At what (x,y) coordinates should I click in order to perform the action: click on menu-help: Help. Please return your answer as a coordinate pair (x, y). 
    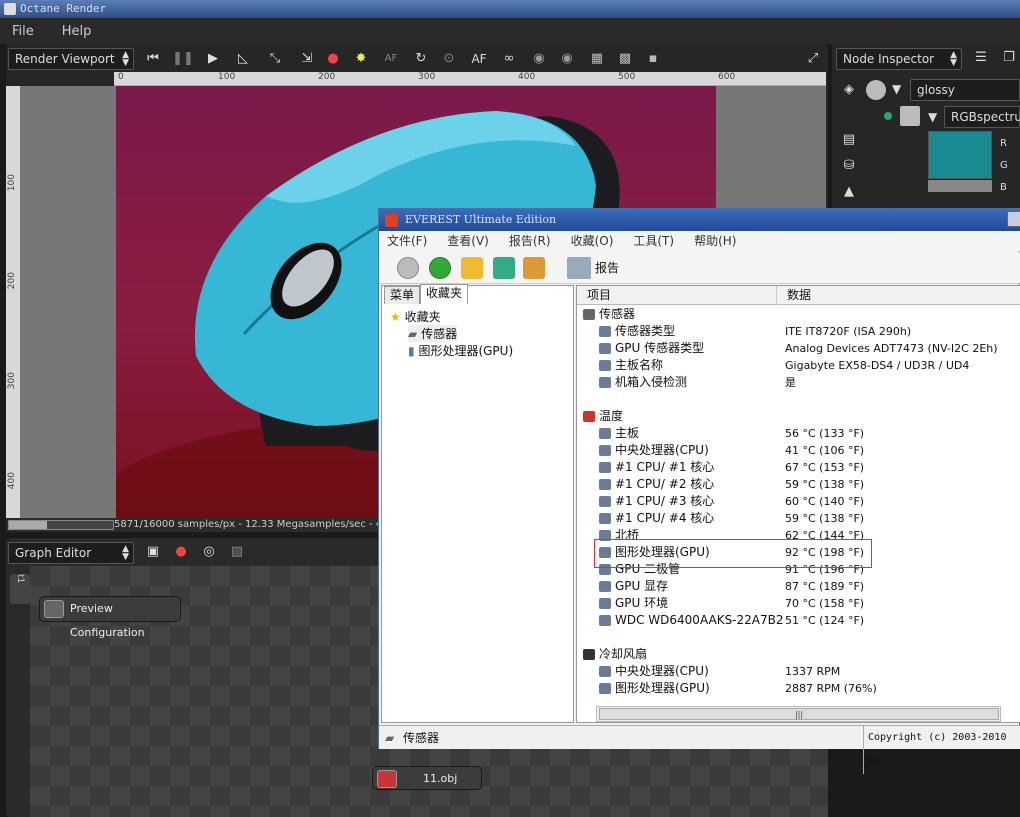
    Looking at the image, I should click on (77, 31).